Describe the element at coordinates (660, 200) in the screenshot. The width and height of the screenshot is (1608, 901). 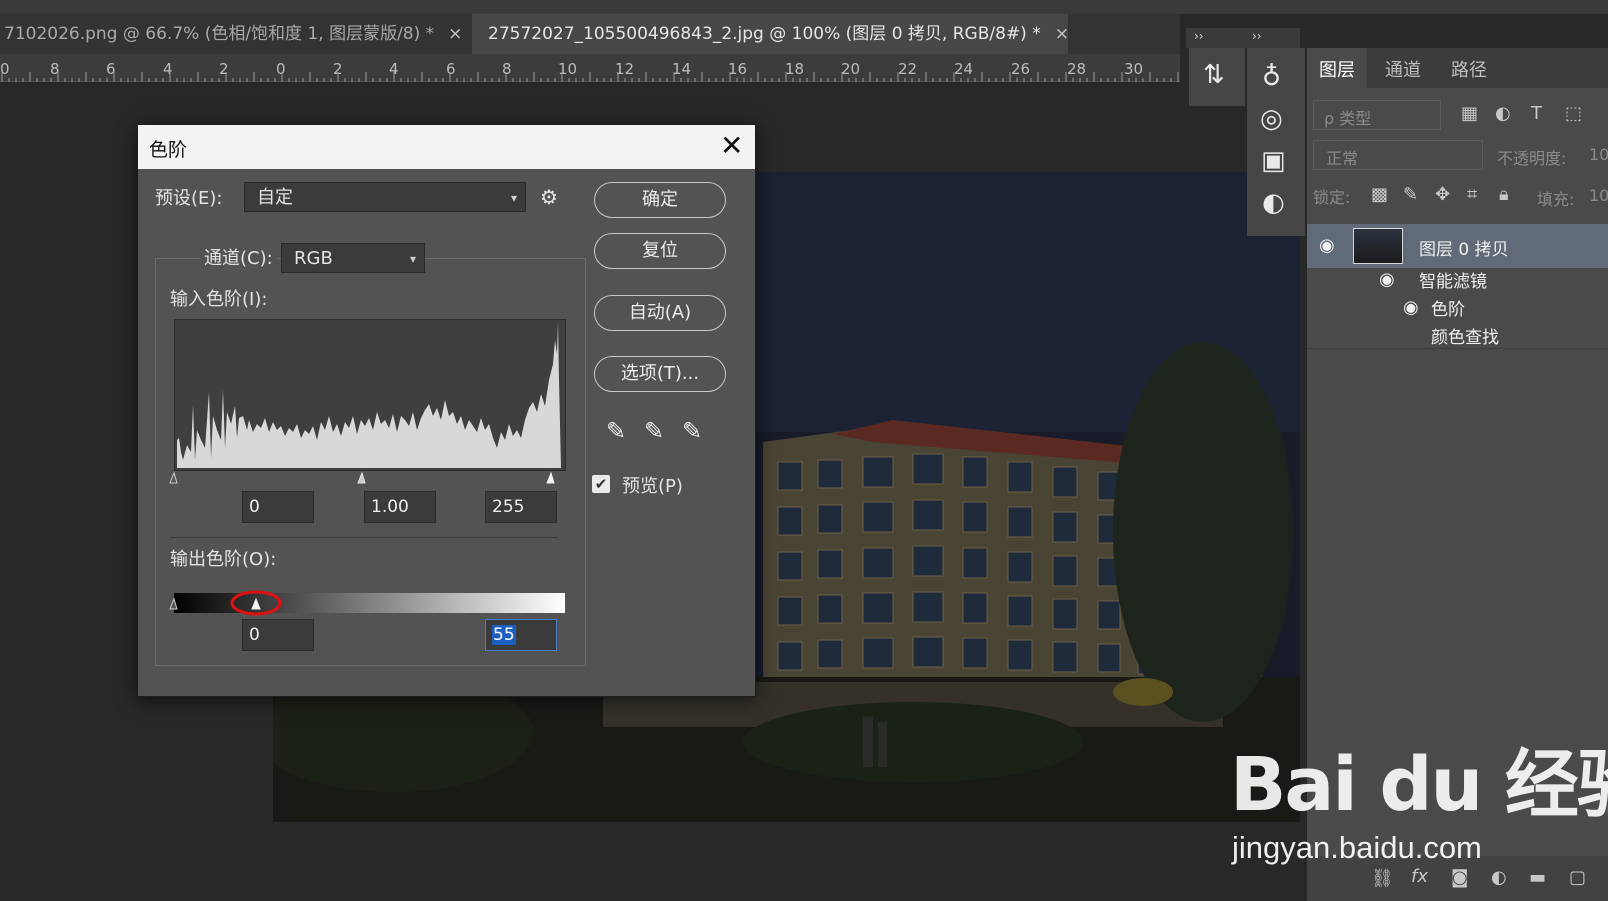
I see `ok-button: 确定` at that location.